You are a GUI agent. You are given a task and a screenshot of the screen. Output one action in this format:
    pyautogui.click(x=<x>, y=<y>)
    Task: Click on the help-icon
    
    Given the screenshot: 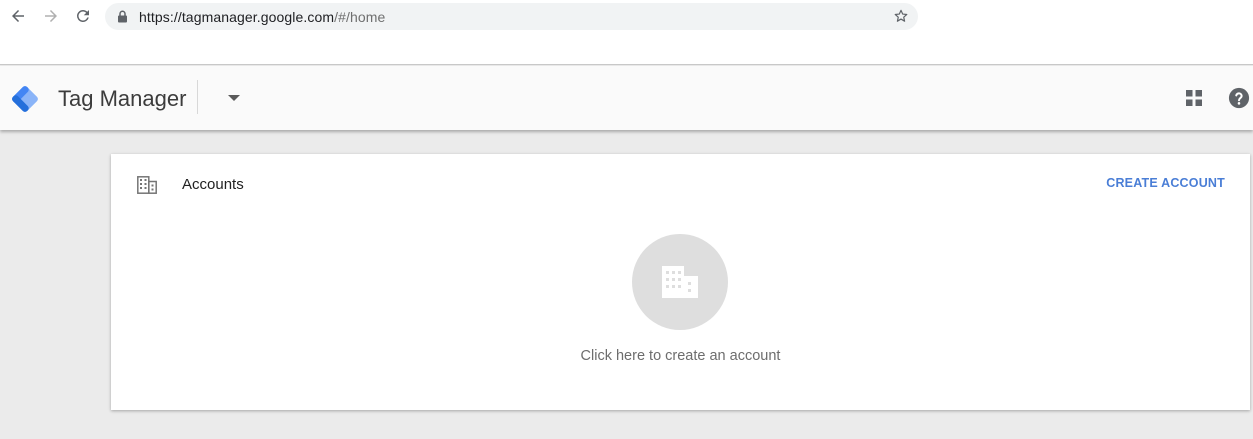 What is the action you would take?
    pyautogui.click(x=1239, y=98)
    